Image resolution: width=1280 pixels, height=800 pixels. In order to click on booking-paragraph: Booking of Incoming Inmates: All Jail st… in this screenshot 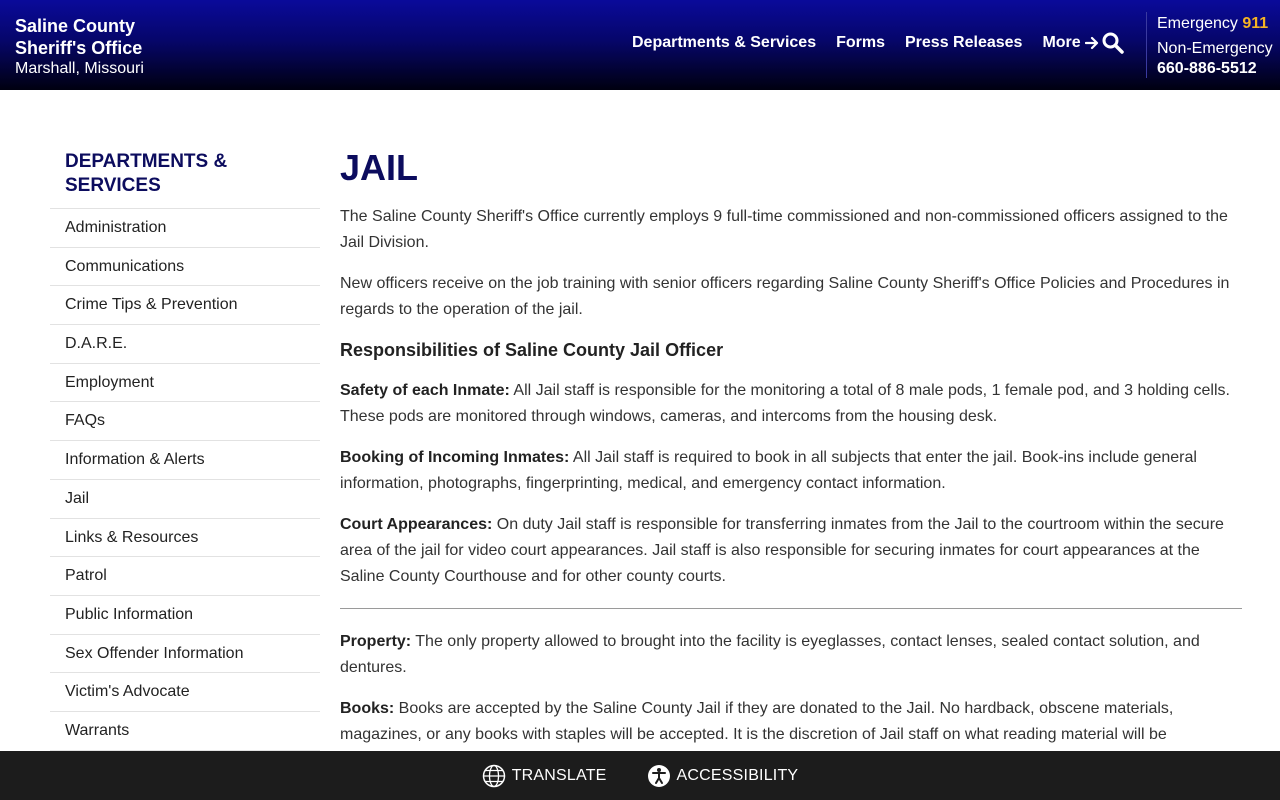, I will do `click(791, 471)`.